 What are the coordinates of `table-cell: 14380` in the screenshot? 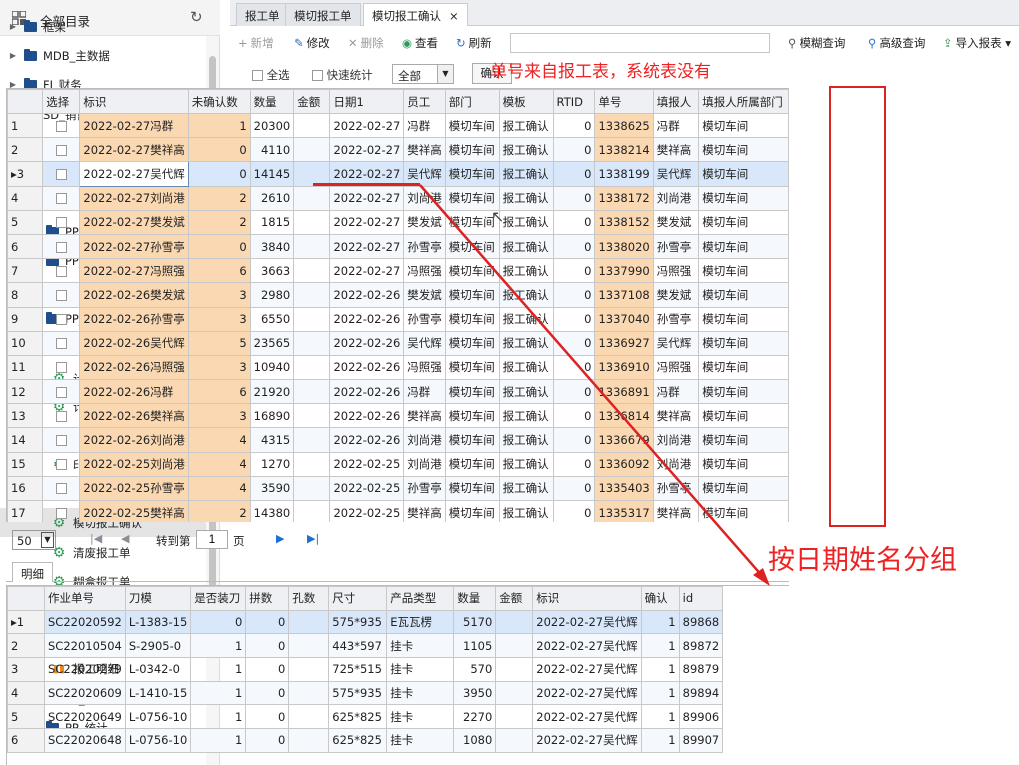 It's located at (272, 510).